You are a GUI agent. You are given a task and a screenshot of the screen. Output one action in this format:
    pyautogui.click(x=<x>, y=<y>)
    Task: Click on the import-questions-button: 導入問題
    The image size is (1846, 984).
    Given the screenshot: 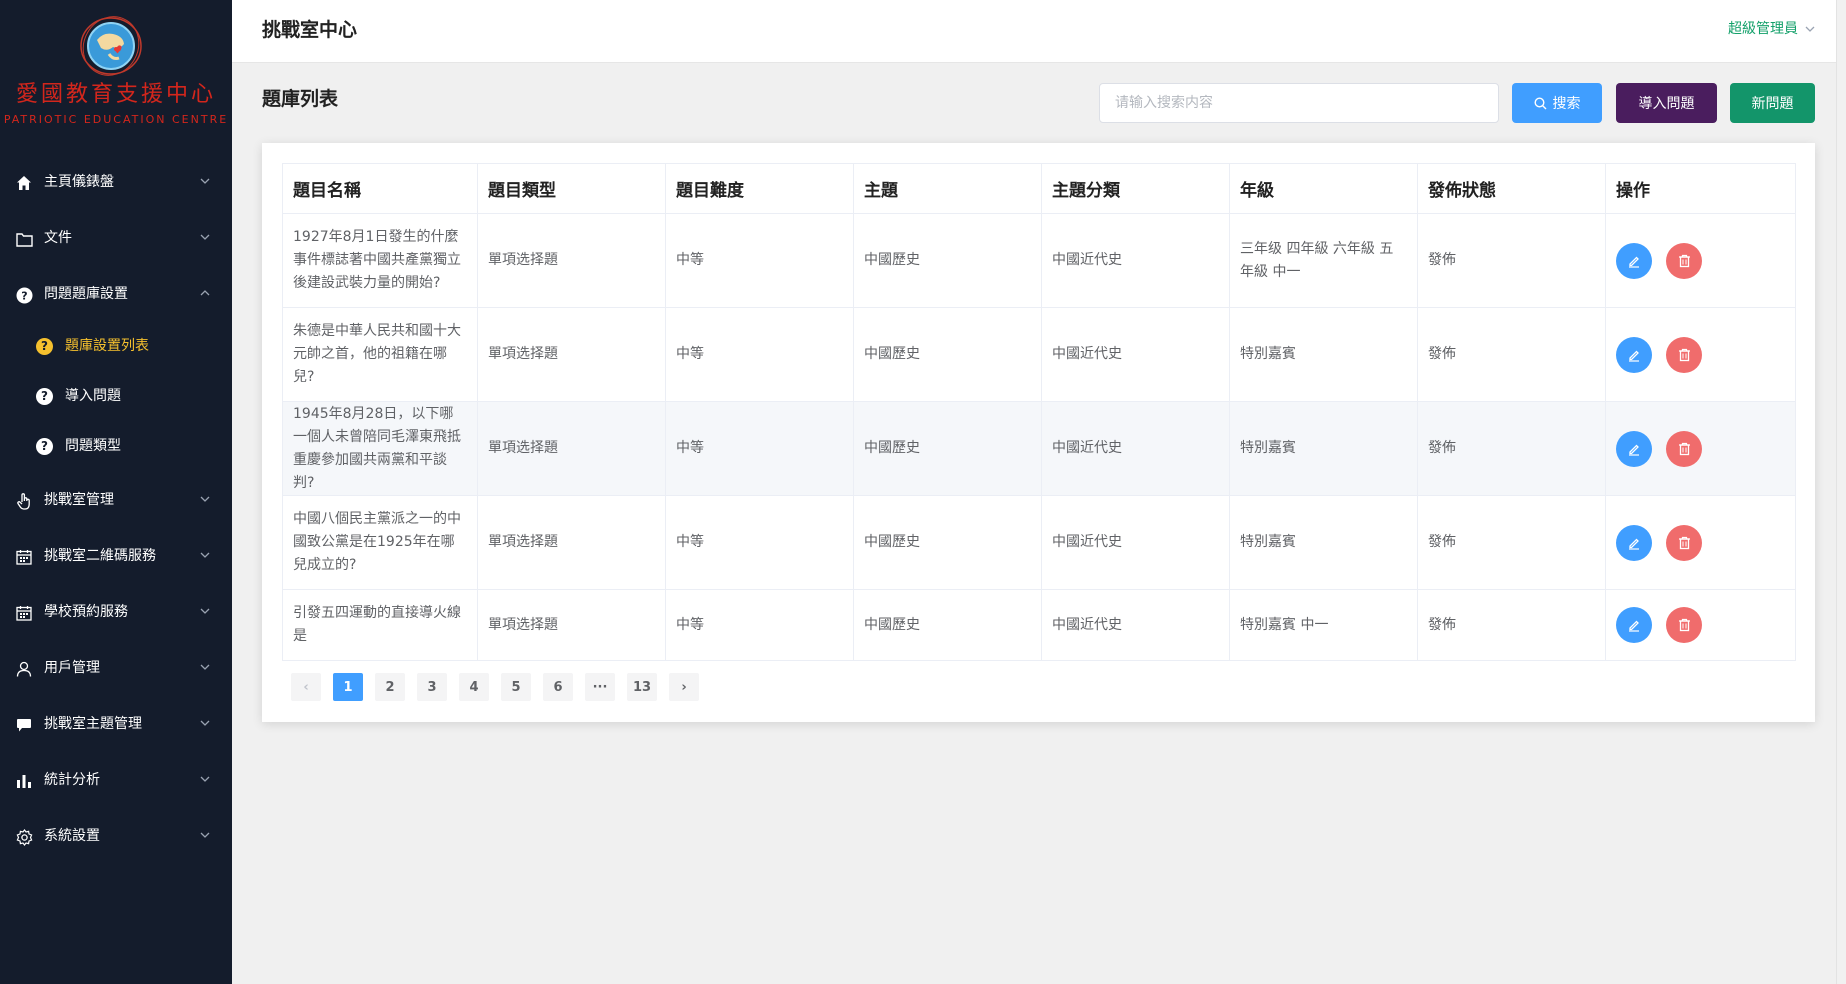 What is the action you would take?
    pyautogui.click(x=1666, y=103)
    